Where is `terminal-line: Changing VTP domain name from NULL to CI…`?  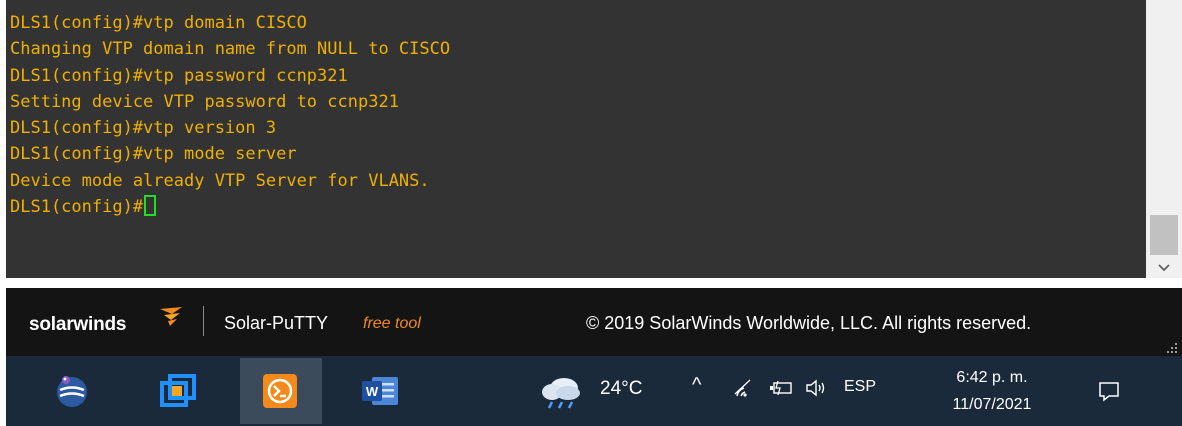
terminal-line: Changing VTP domain name from NULL to CI… is located at coordinates (230, 49).